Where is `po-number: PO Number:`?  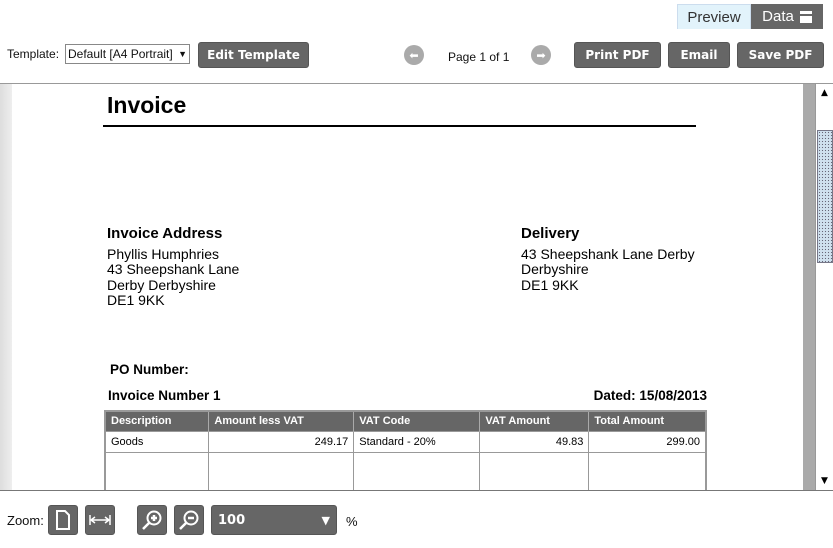
po-number: PO Number: is located at coordinates (149, 369).